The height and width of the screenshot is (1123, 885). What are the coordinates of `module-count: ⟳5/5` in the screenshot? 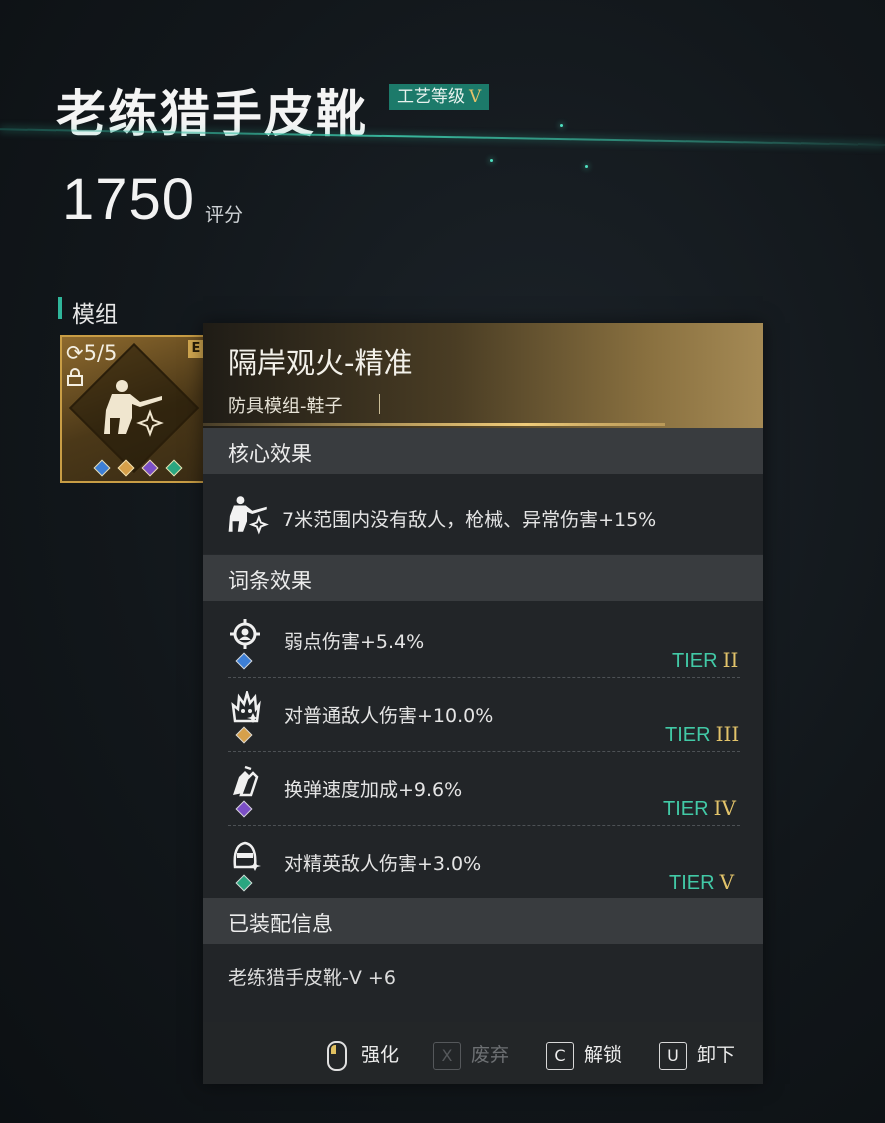 It's located at (92, 353).